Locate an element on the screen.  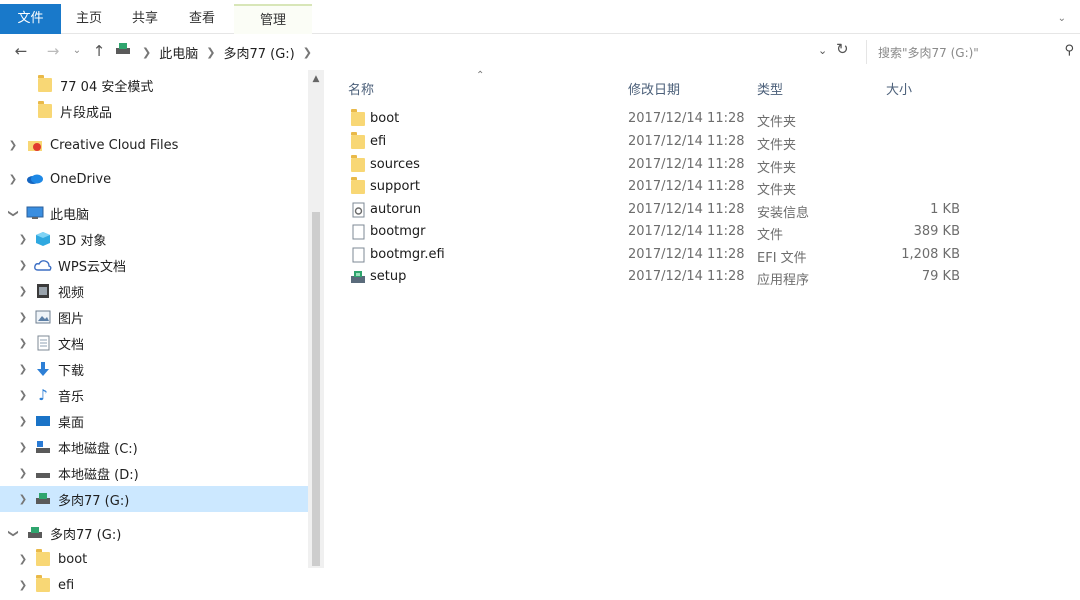
nav-item-drive-c: ❯ 本地磁盘 (C:) is located at coordinates (154, 447).